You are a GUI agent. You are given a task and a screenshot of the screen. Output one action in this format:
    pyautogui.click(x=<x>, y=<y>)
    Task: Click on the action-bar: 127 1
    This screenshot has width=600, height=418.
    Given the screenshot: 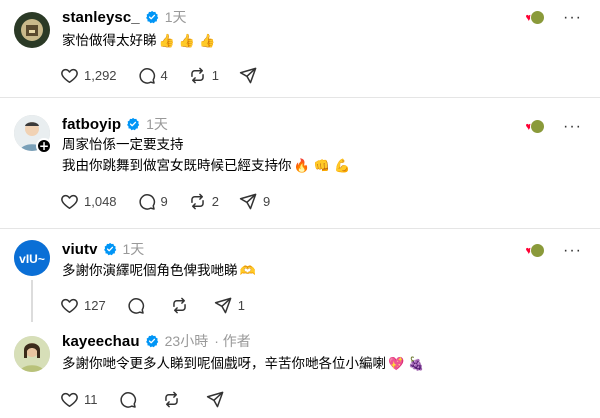 What is the action you would take?
    pyautogui.click(x=162, y=305)
    